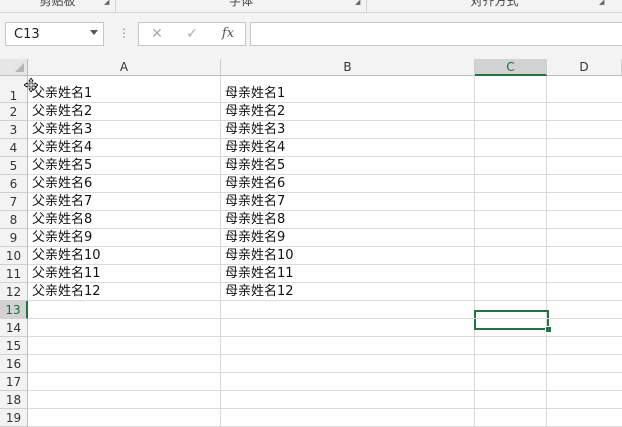 The width and height of the screenshot is (622, 427). Describe the element at coordinates (62, 183) in the screenshot. I see `cell-a6: 父亲姓名6` at that location.